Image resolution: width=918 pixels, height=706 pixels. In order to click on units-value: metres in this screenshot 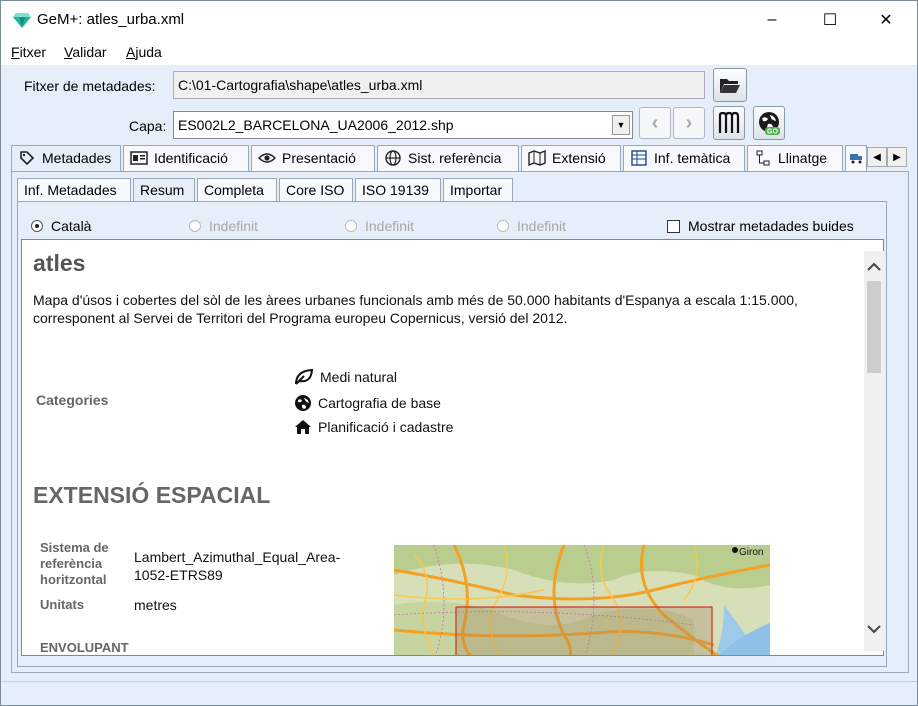, I will do `click(155, 605)`.